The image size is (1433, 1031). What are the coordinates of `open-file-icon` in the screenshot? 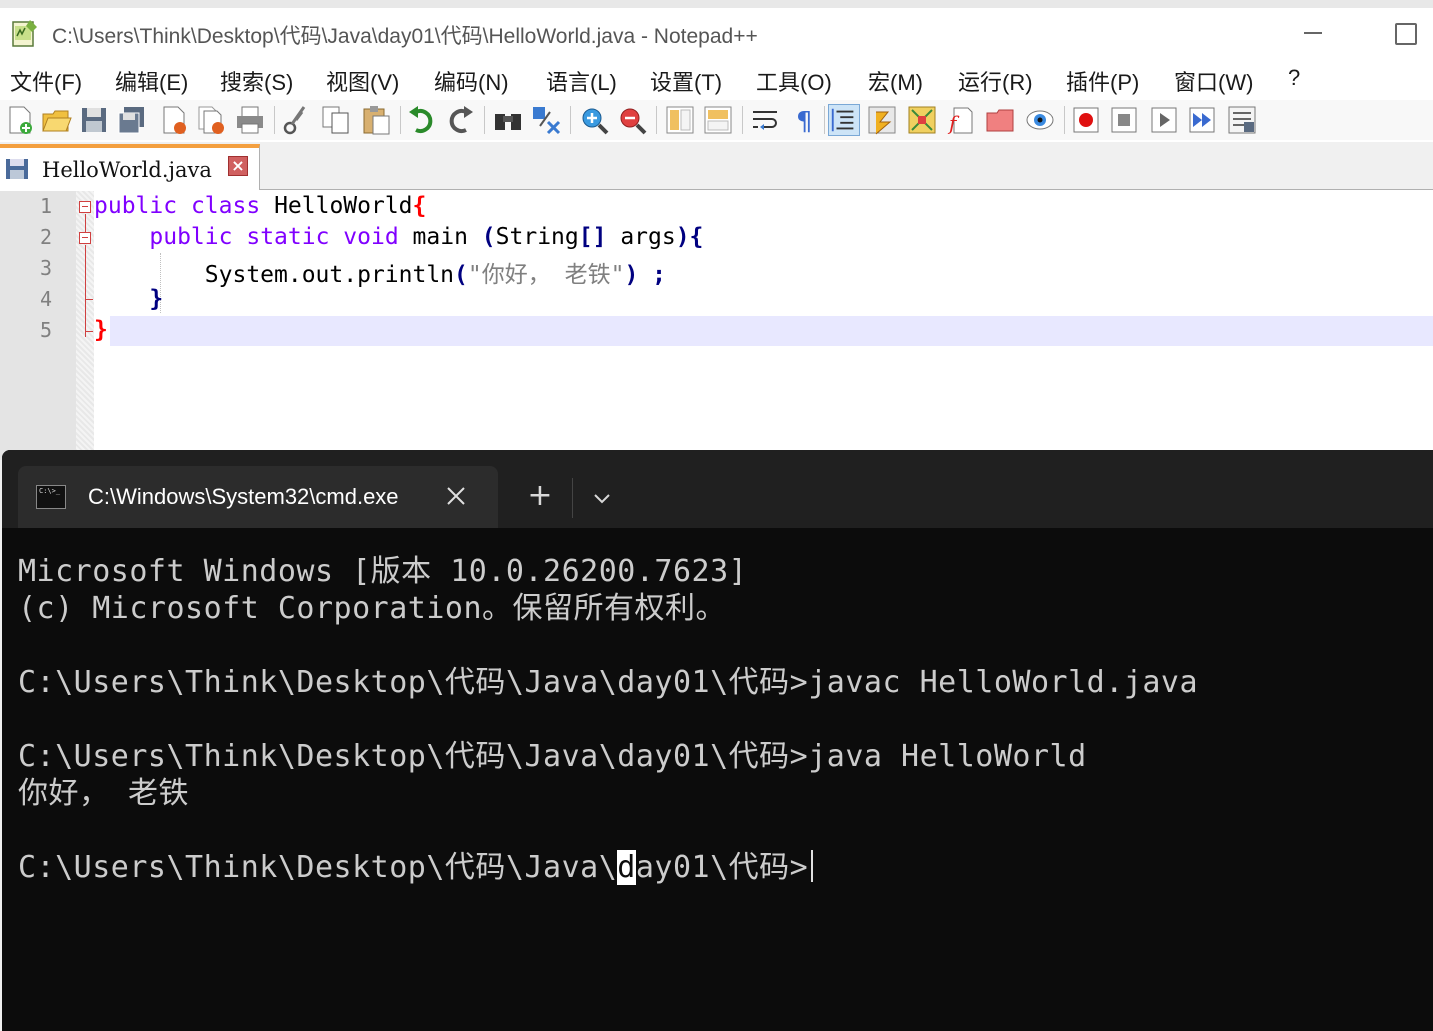 It's located at (56, 120).